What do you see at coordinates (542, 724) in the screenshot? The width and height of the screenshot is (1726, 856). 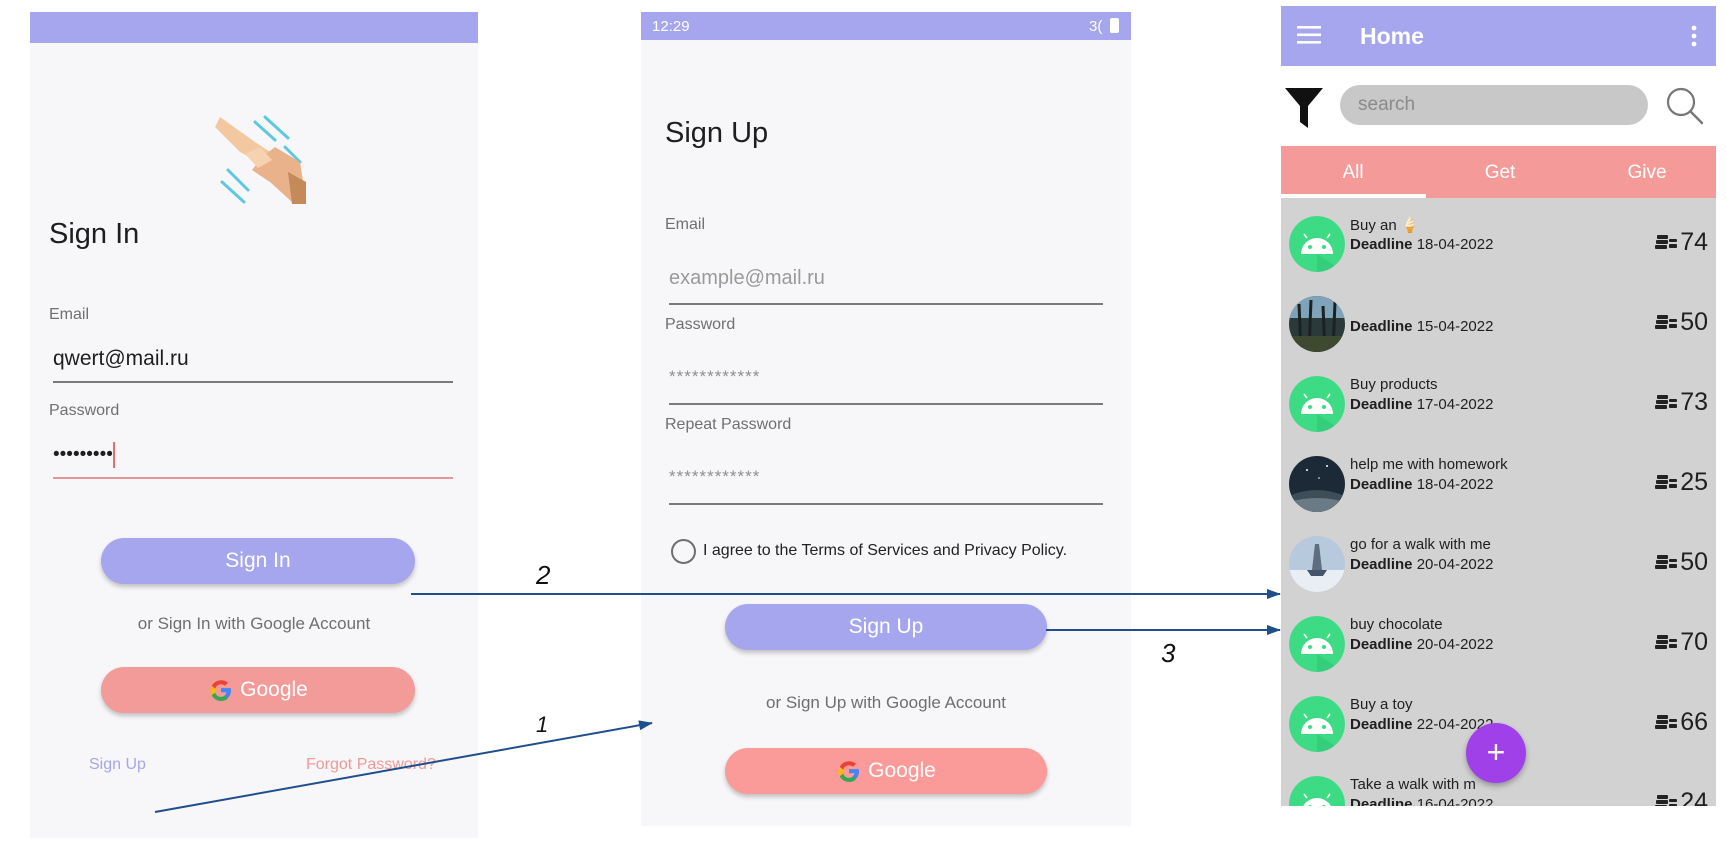 I see `arrow-label-1: 1` at bounding box center [542, 724].